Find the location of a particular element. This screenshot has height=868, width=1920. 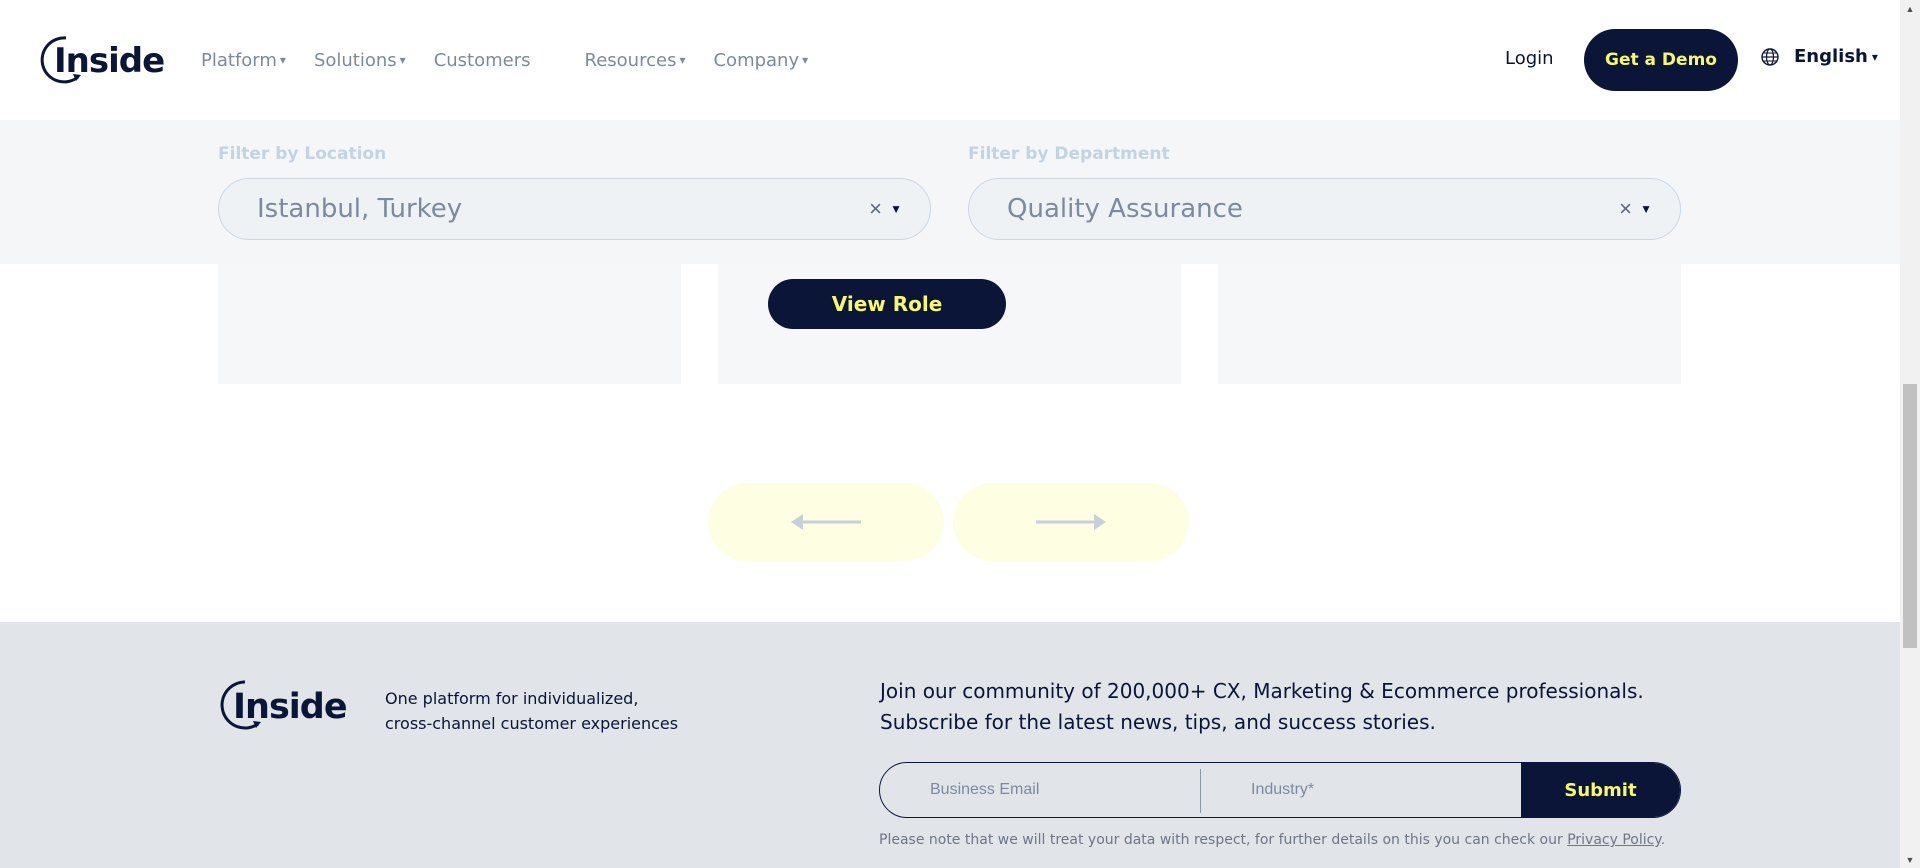

nav-solutions: Solutions ▾ is located at coordinates (360, 60).